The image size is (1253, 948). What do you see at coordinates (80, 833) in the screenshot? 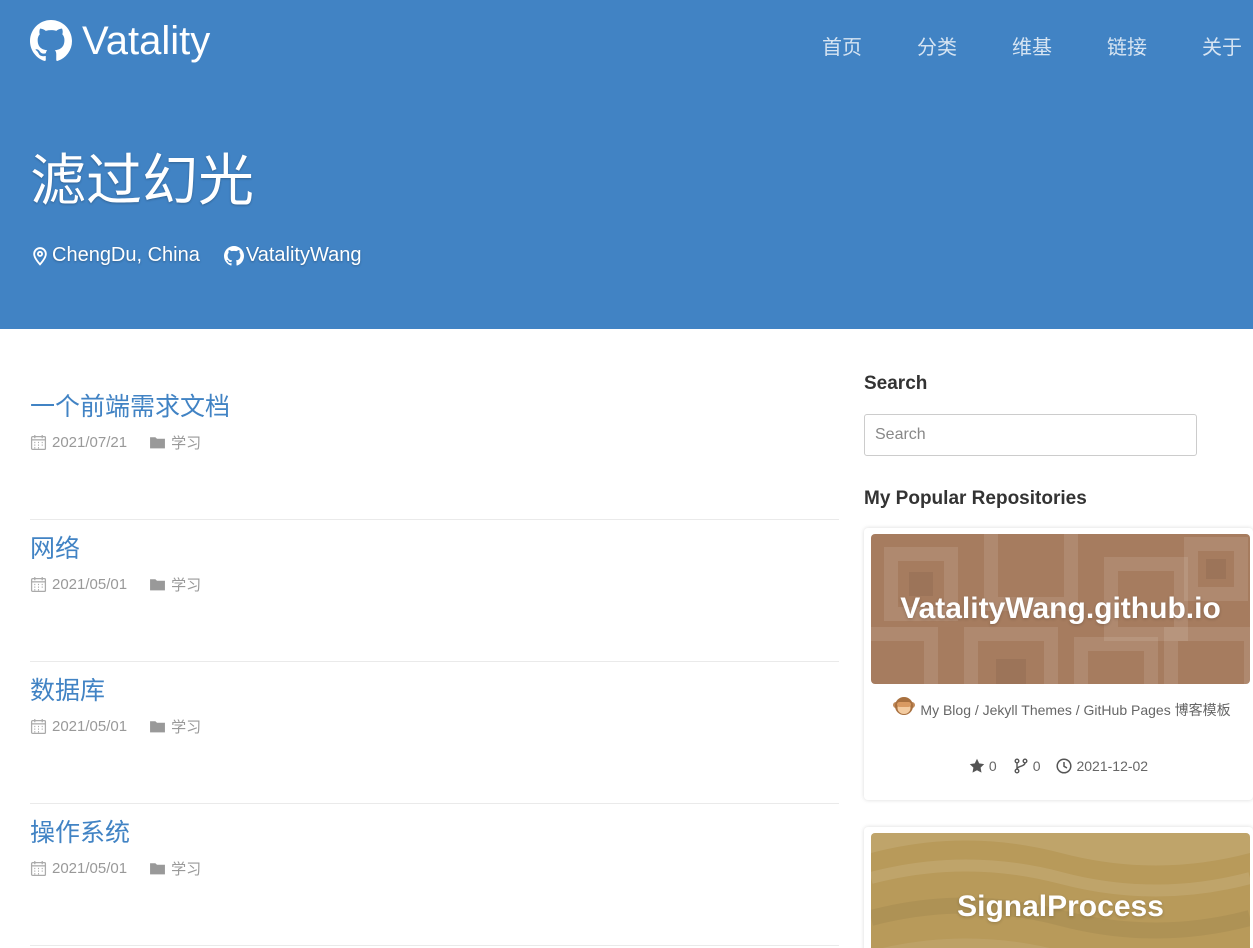
I see `post-title-link: 操作系统` at bounding box center [80, 833].